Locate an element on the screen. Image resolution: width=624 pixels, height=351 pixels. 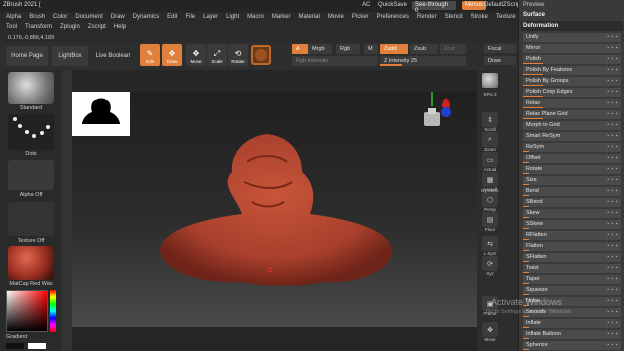
menu-draw: Draw is located at coordinates (118, 17).